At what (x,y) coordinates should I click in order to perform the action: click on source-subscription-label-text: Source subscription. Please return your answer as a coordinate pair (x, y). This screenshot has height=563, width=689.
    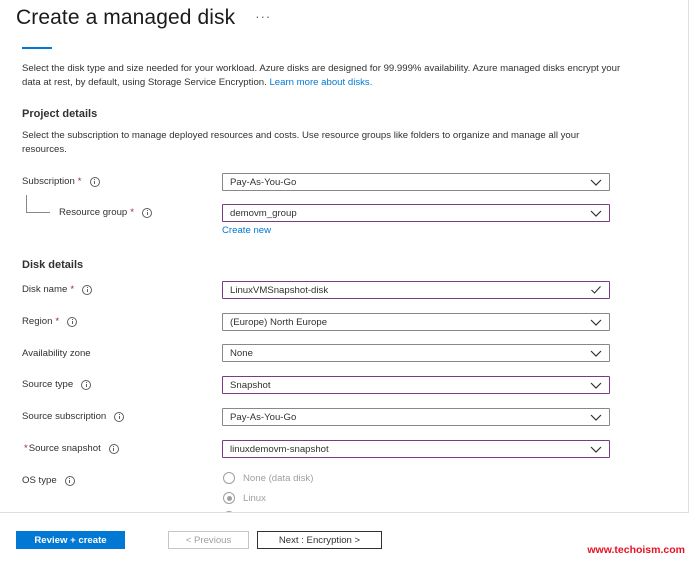
    Looking at the image, I should click on (64, 416).